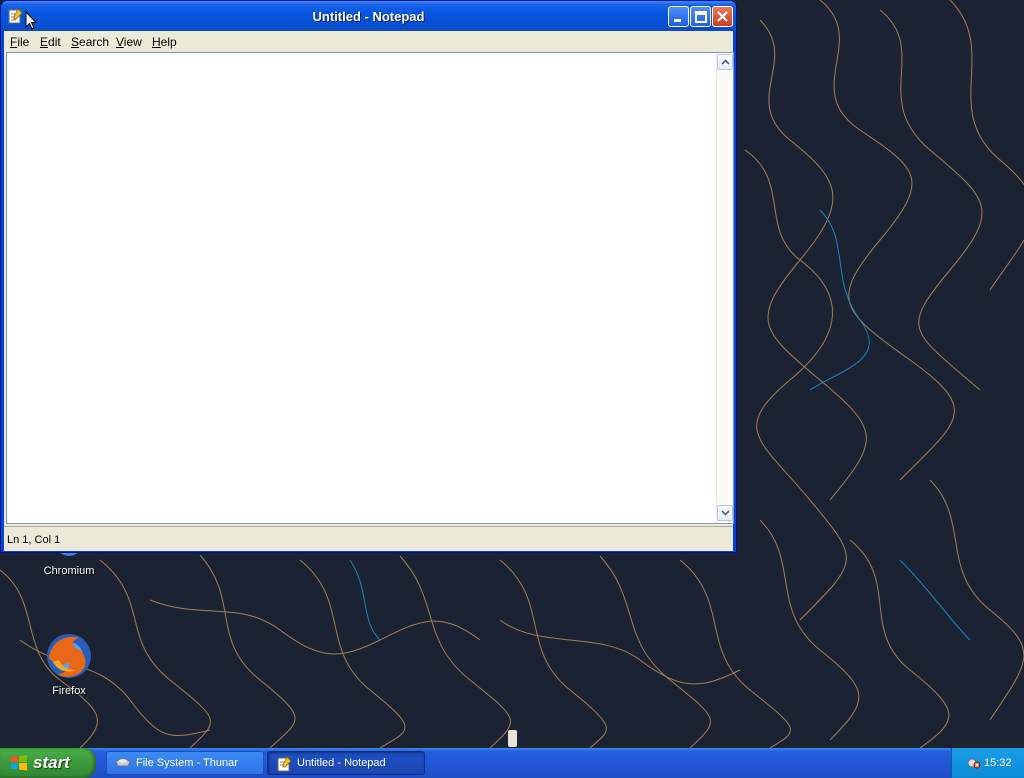  I want to click on taskbar-item-label: Untitled - Notepad, so click(341, 763).